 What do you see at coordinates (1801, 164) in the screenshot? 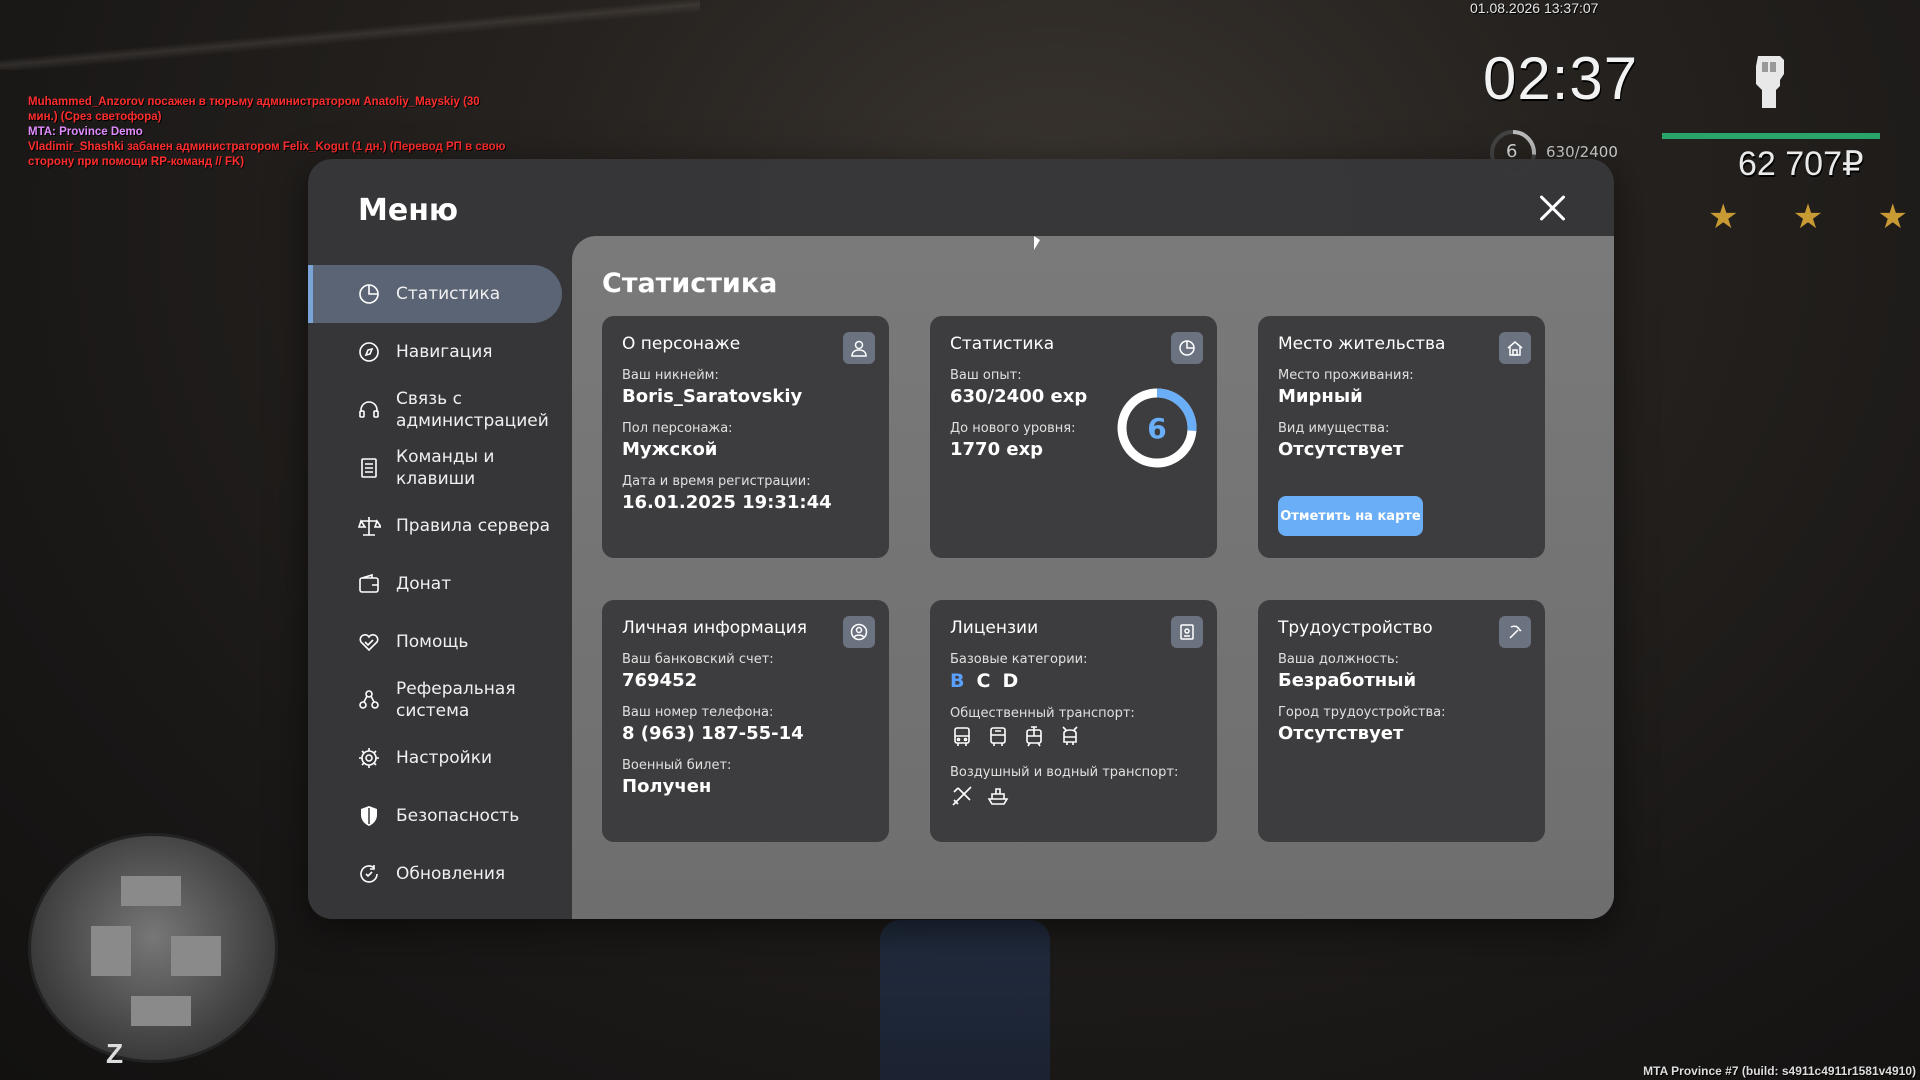
I see `hud-money: 62 707₽` at bounding box center [1801, 164].